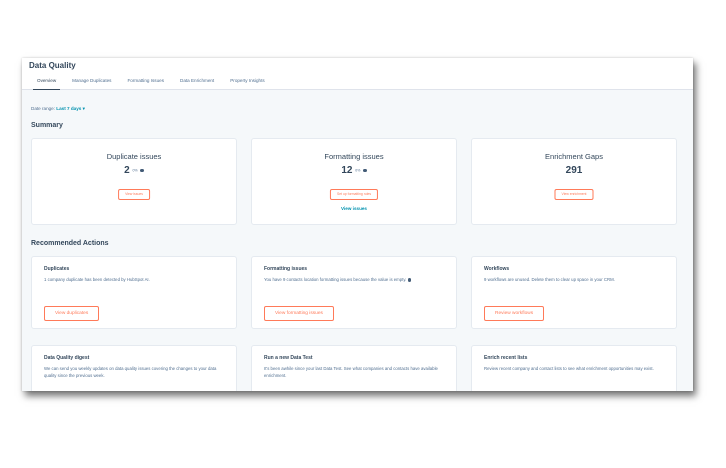 This screenshot has height=468, width=726. What do you see at coordinates (574, 194) in the screenshot?
I see `view-enrichment-button: View enrichment` at bounding box center [574, 194].